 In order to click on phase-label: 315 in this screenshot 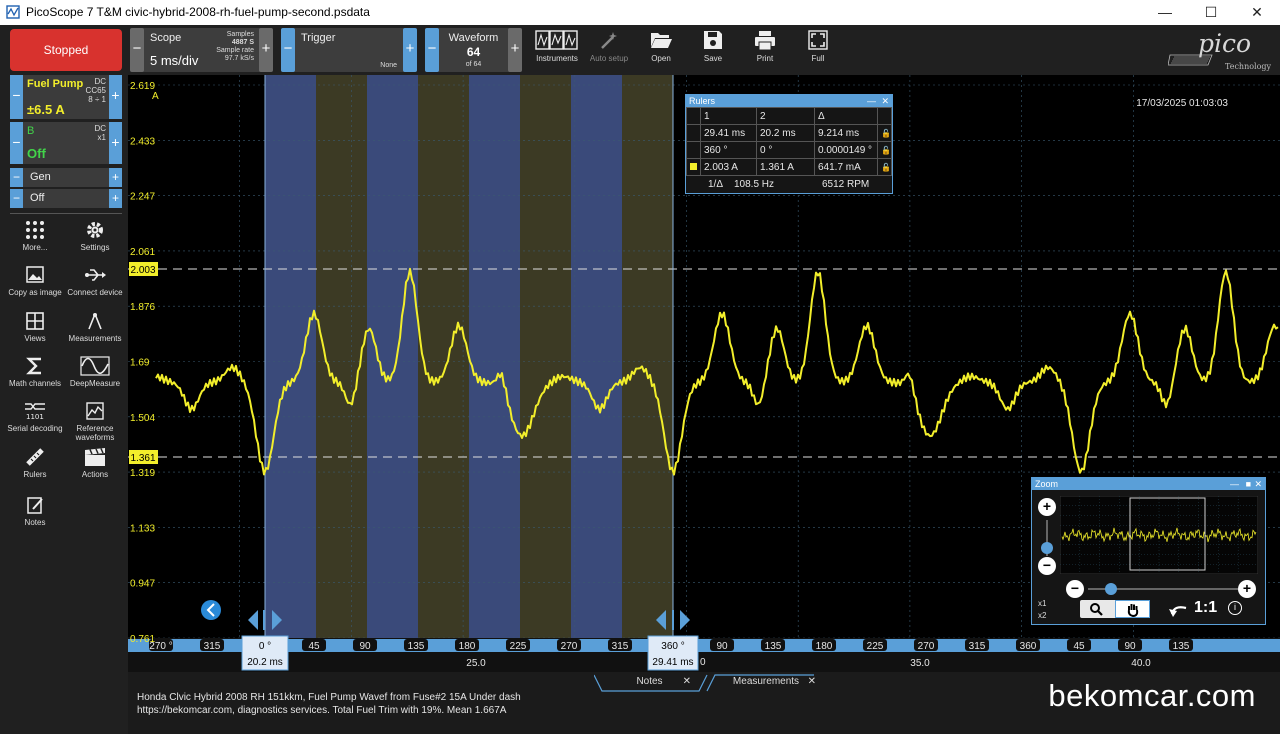, I will do `click(212, 645)`.